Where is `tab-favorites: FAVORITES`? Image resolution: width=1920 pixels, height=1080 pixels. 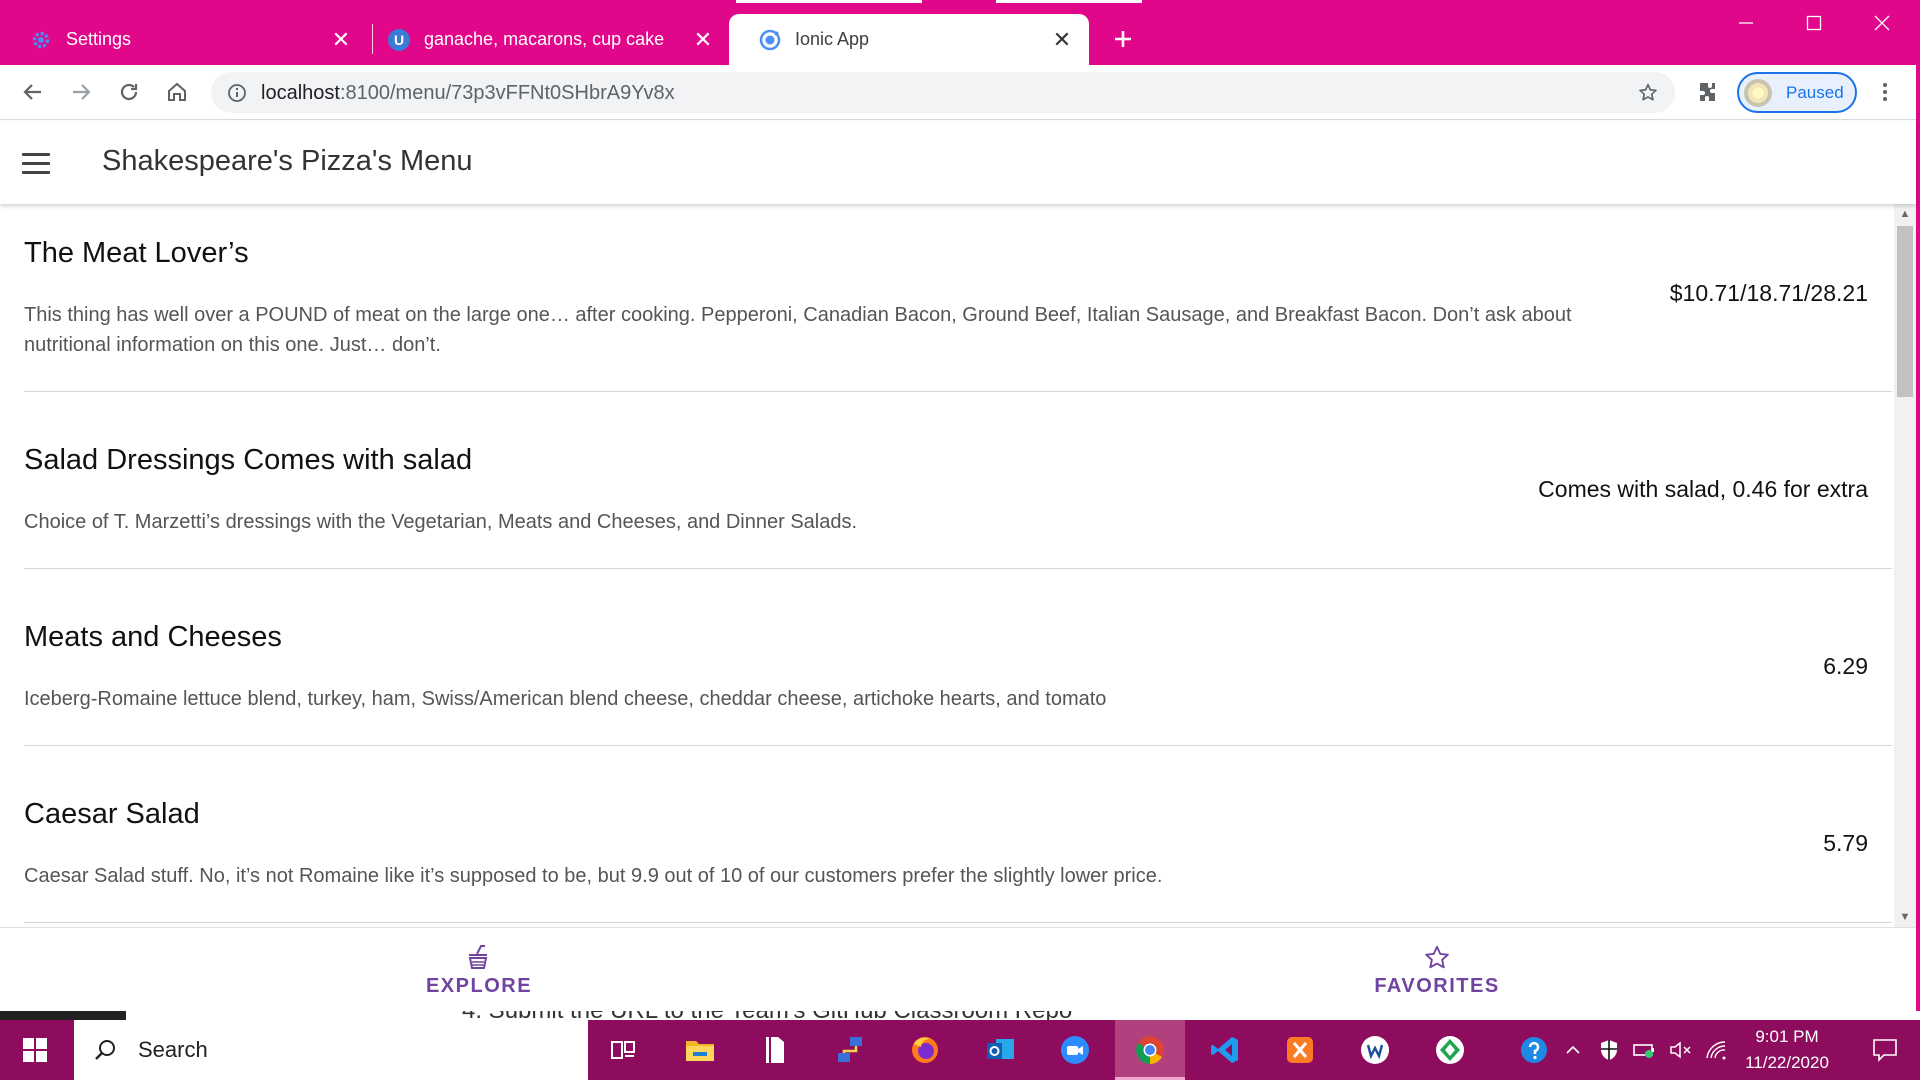 tab-favorites: FAVORITES is located at coordinates (1437, 970).